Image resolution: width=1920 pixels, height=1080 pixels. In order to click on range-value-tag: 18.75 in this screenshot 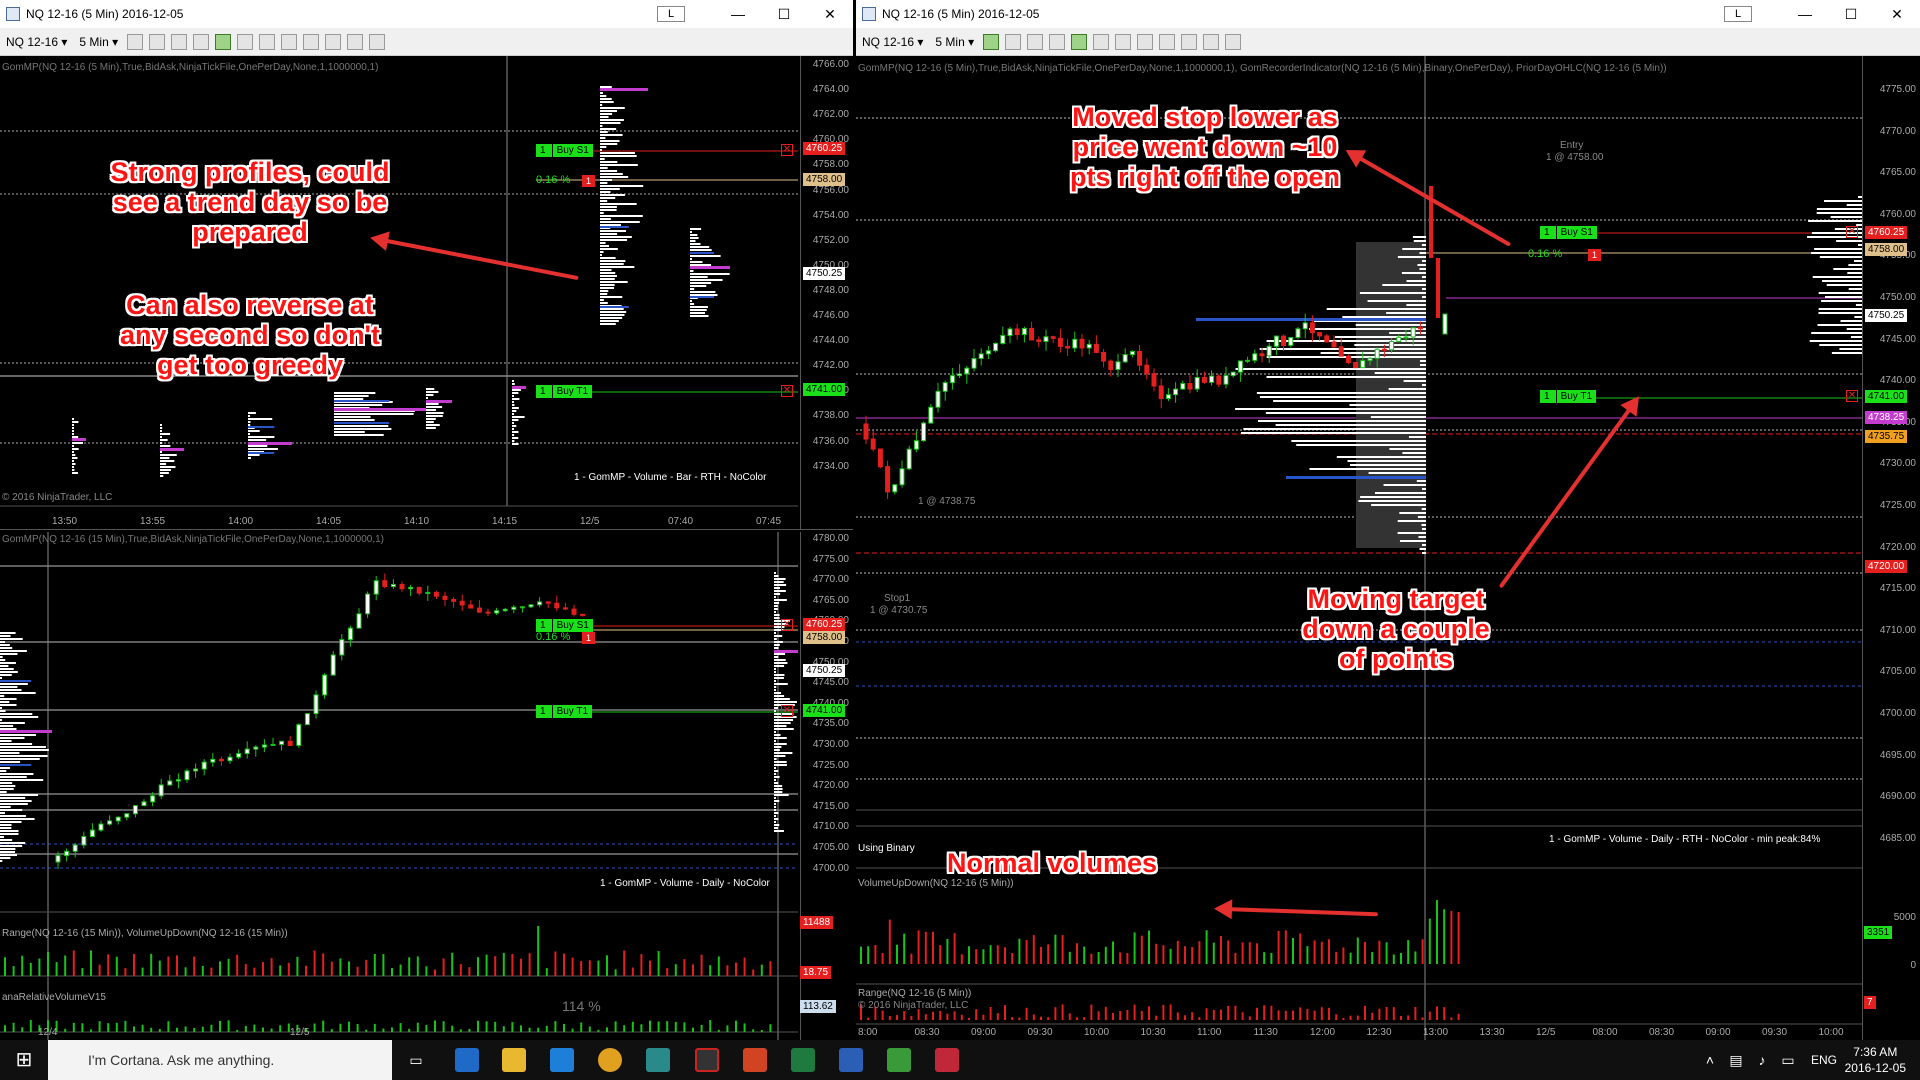, I will do `click(816, 972)`.